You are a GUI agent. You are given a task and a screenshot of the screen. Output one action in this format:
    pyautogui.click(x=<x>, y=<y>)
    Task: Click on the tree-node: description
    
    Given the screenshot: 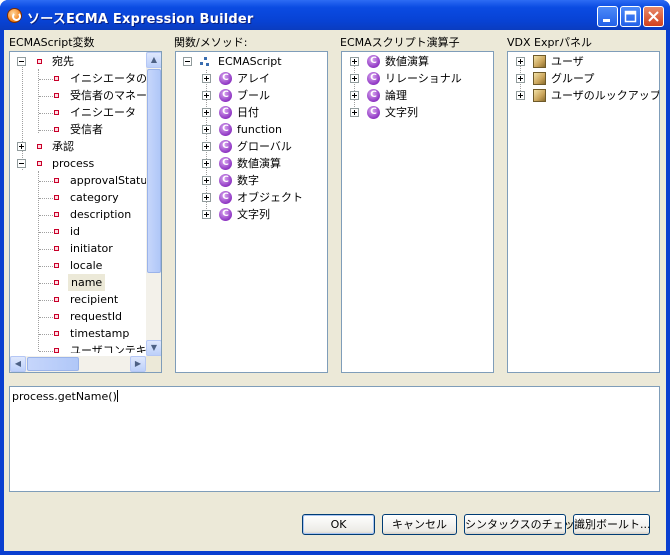 What is the action you would take?
    pyautogui.click(x=80, y=214)
    